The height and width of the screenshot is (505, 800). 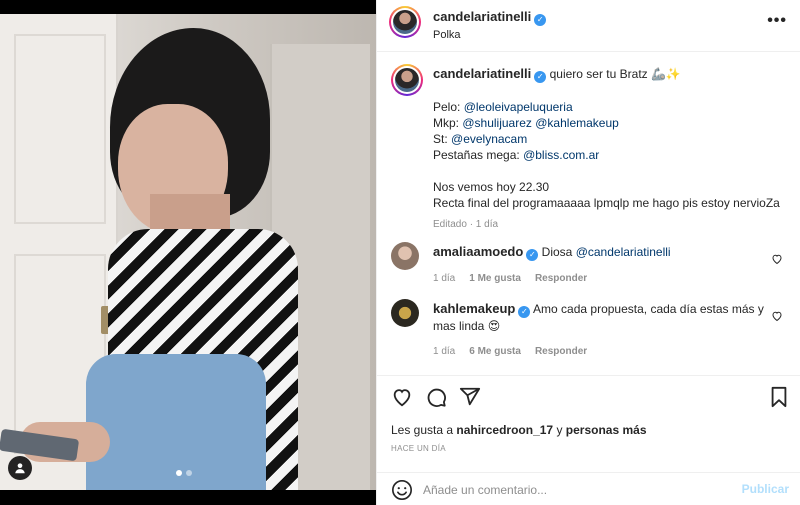 I want to click on caption-label: Mkp:, so click(x=446, y=123).